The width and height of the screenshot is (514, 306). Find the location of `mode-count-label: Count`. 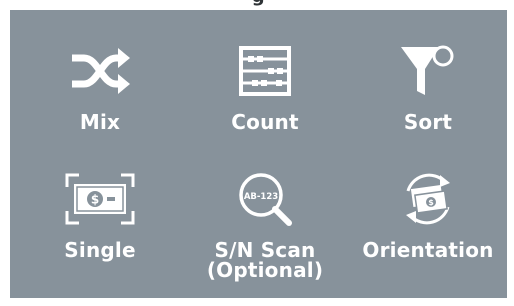

mode-count-label: Count is located at coordinates (265, 122).